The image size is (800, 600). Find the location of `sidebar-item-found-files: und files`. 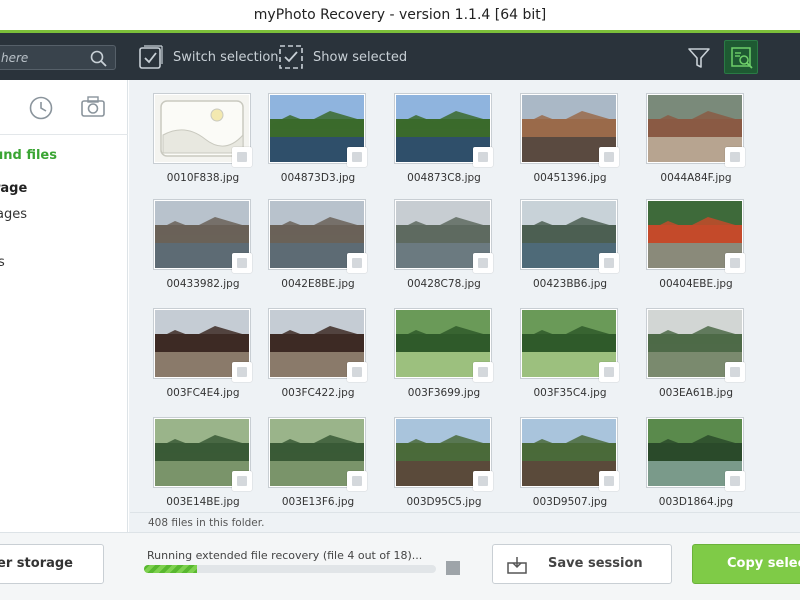

sidebar-item-found-files: und files is located at coordinates (28, 155).